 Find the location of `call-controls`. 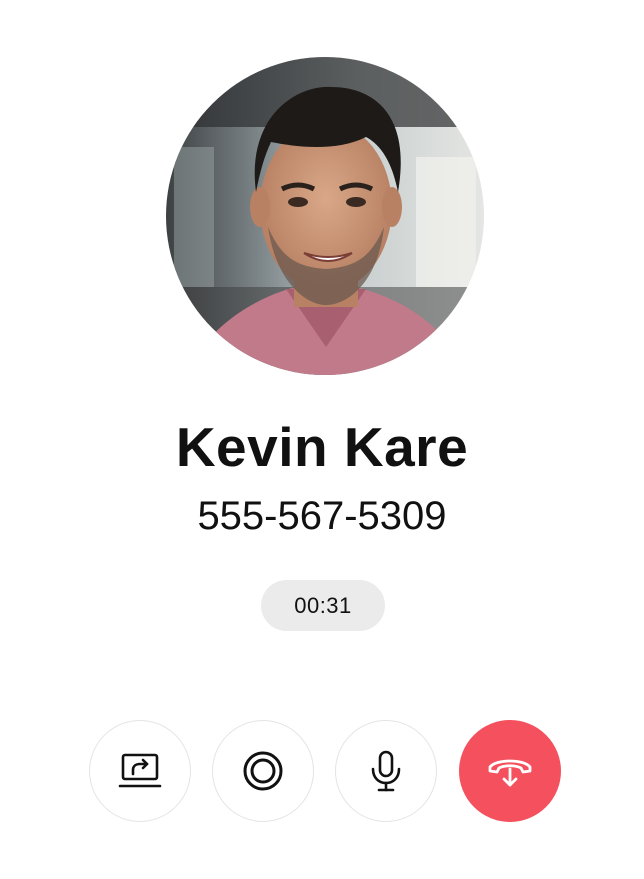

call-controls is located at coordinates (325, 771).